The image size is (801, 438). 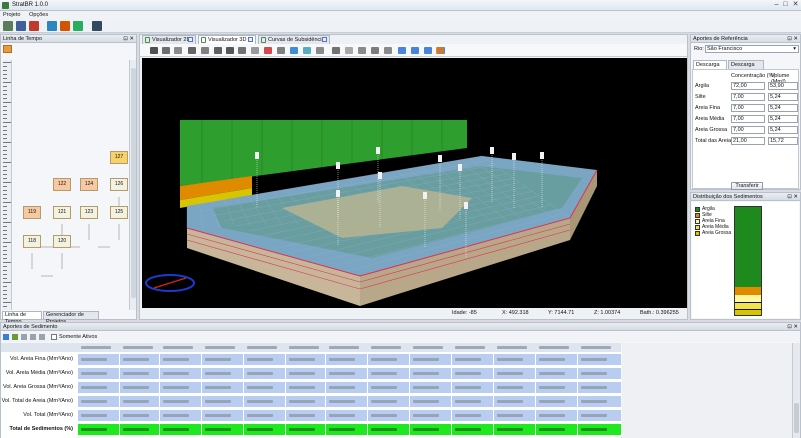 I want to click on timeline-node: 125, so click(x=119, y=212).